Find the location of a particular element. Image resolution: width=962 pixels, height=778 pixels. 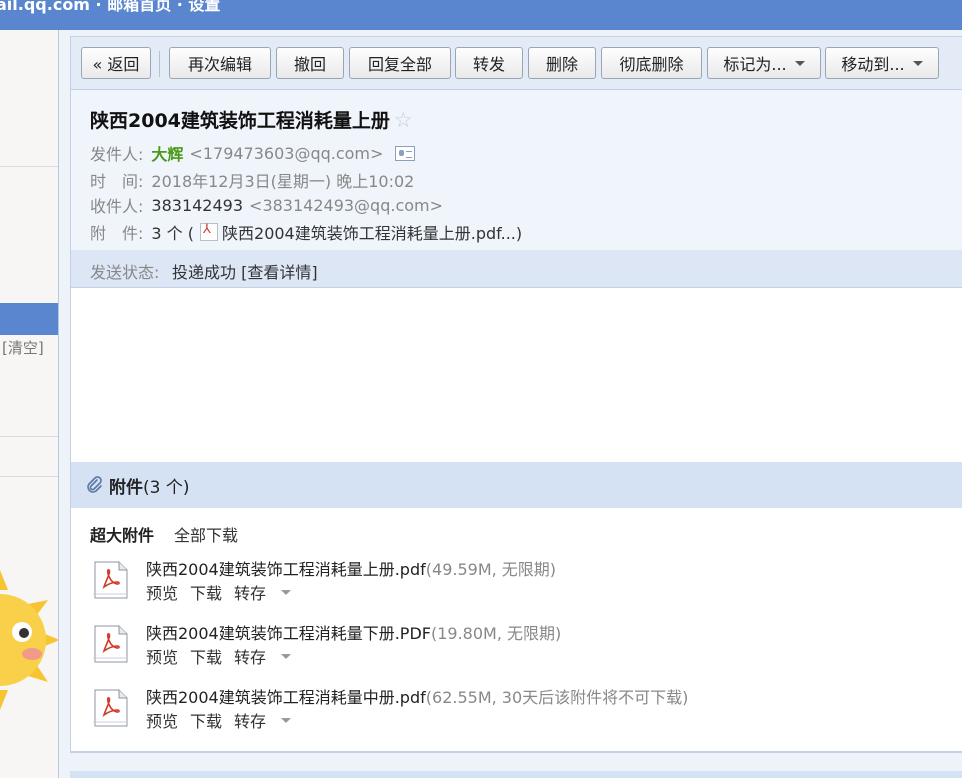

time-row: 时 间: 2018年12月3日(星期一) 晚上10:02 is located at coordinates (256, 180).